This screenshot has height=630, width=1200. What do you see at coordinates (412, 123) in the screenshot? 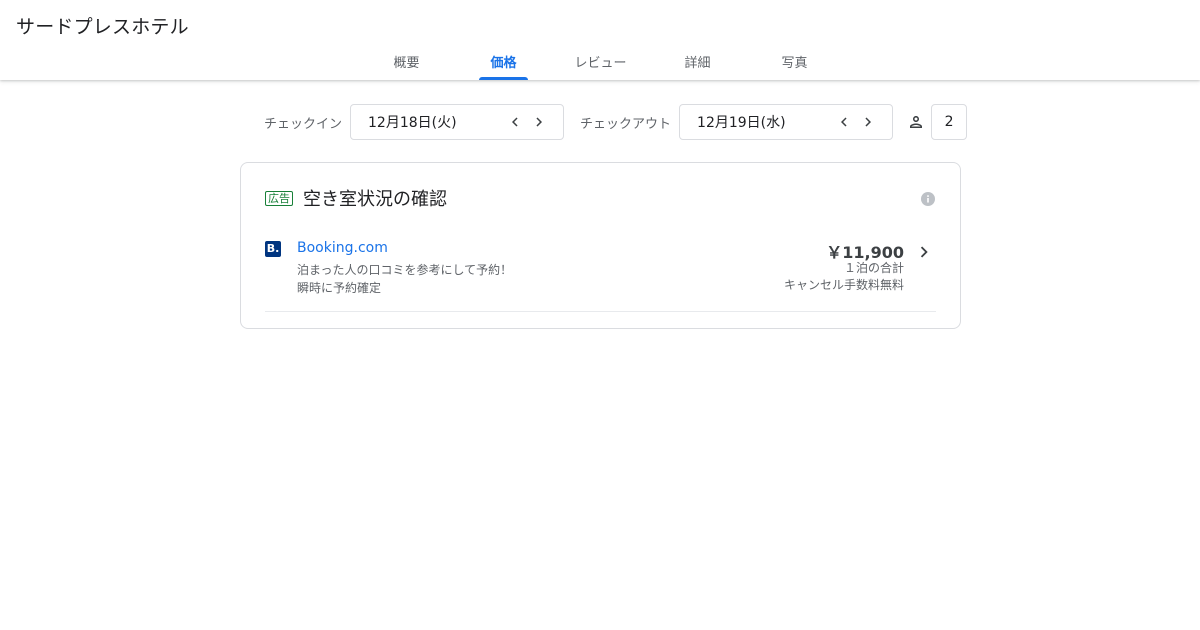
I see `checkin-date-value: 12月18日(火)` at bounding box center [412, 123].